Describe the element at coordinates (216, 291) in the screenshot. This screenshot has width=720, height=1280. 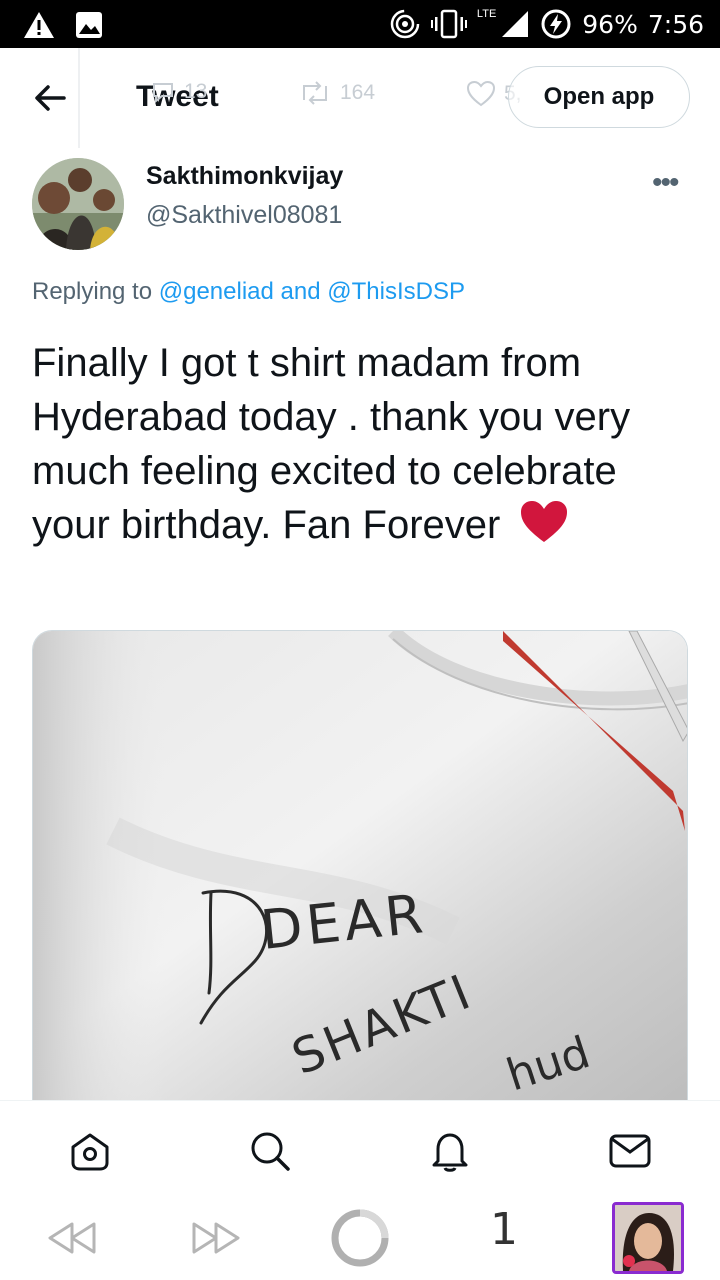
I see `mention-link: @geneliad` at that location.